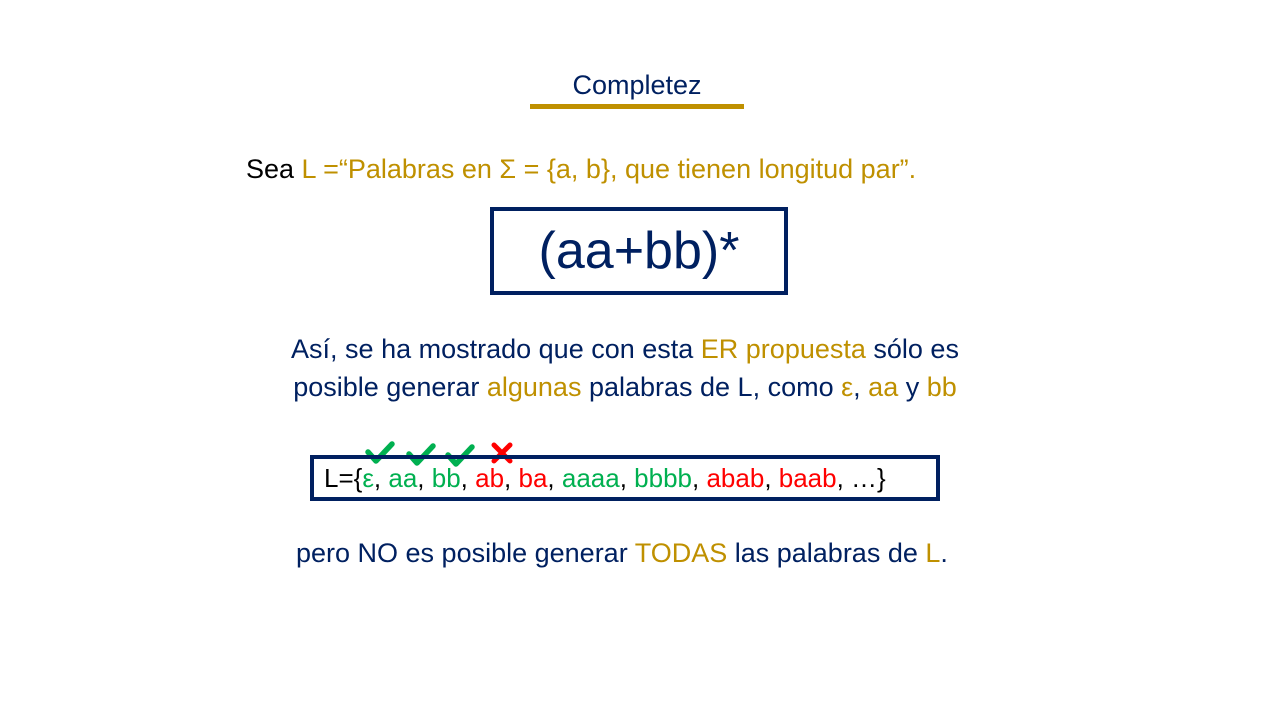  I want to click on language-set-suffix: , …}, so click(861, 477).